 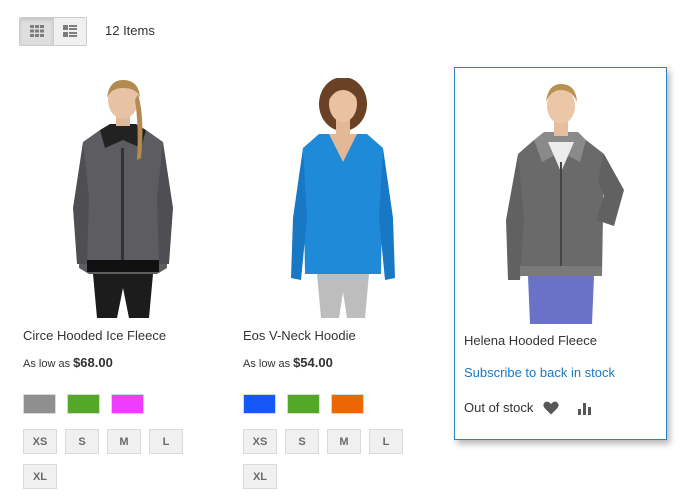 What do you see at coordinates (530, 340) in the screenshot?
I see `product-name: Helena Hooded Fleece` at bounding box center [530, 340].